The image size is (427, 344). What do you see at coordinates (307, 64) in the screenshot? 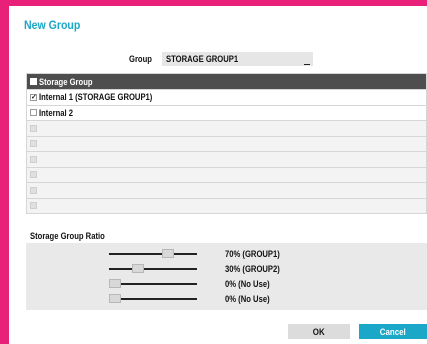
I see `text-cursor` at bounding box center [307, 64].